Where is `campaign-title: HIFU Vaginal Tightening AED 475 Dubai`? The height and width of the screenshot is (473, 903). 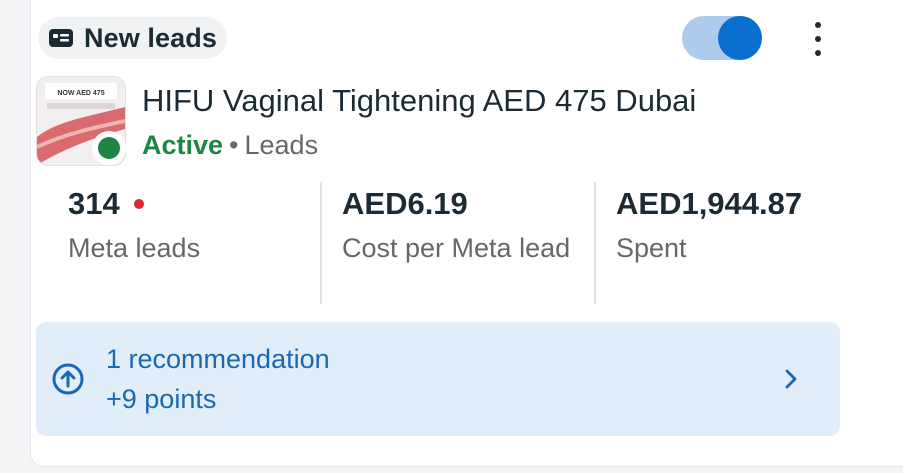
campaign-title: HIFU Vaginal Tightening AED 475 Dubai is located at coordinates (419, 101).